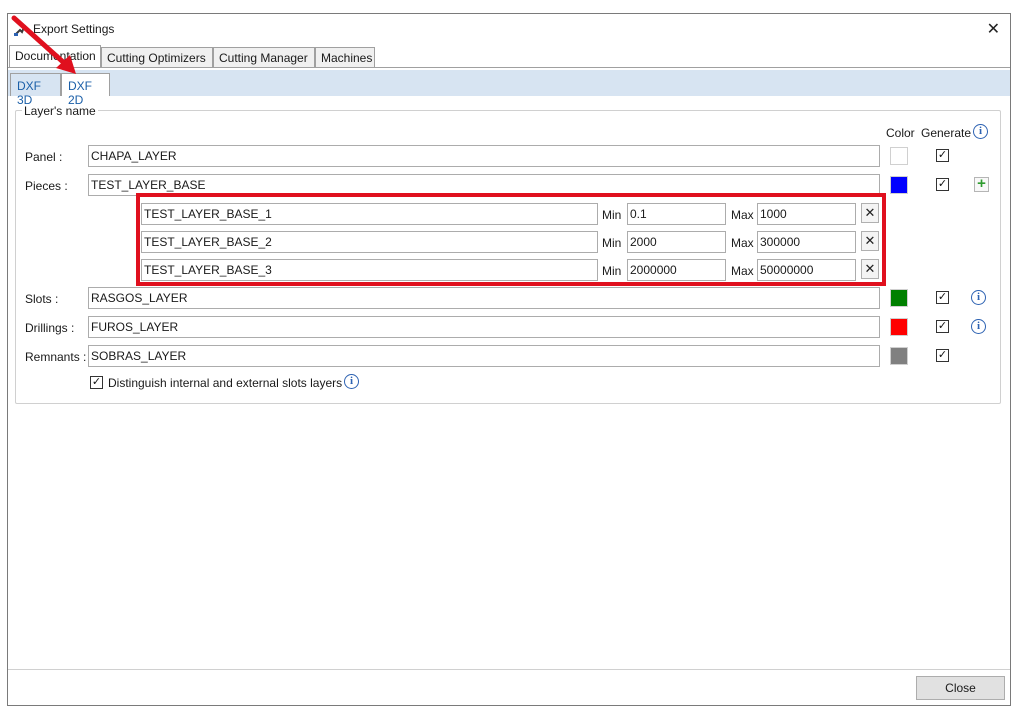  Describe the element at coordinates (900, 133) in the screenshot. I see `color-header: Color` at that location.